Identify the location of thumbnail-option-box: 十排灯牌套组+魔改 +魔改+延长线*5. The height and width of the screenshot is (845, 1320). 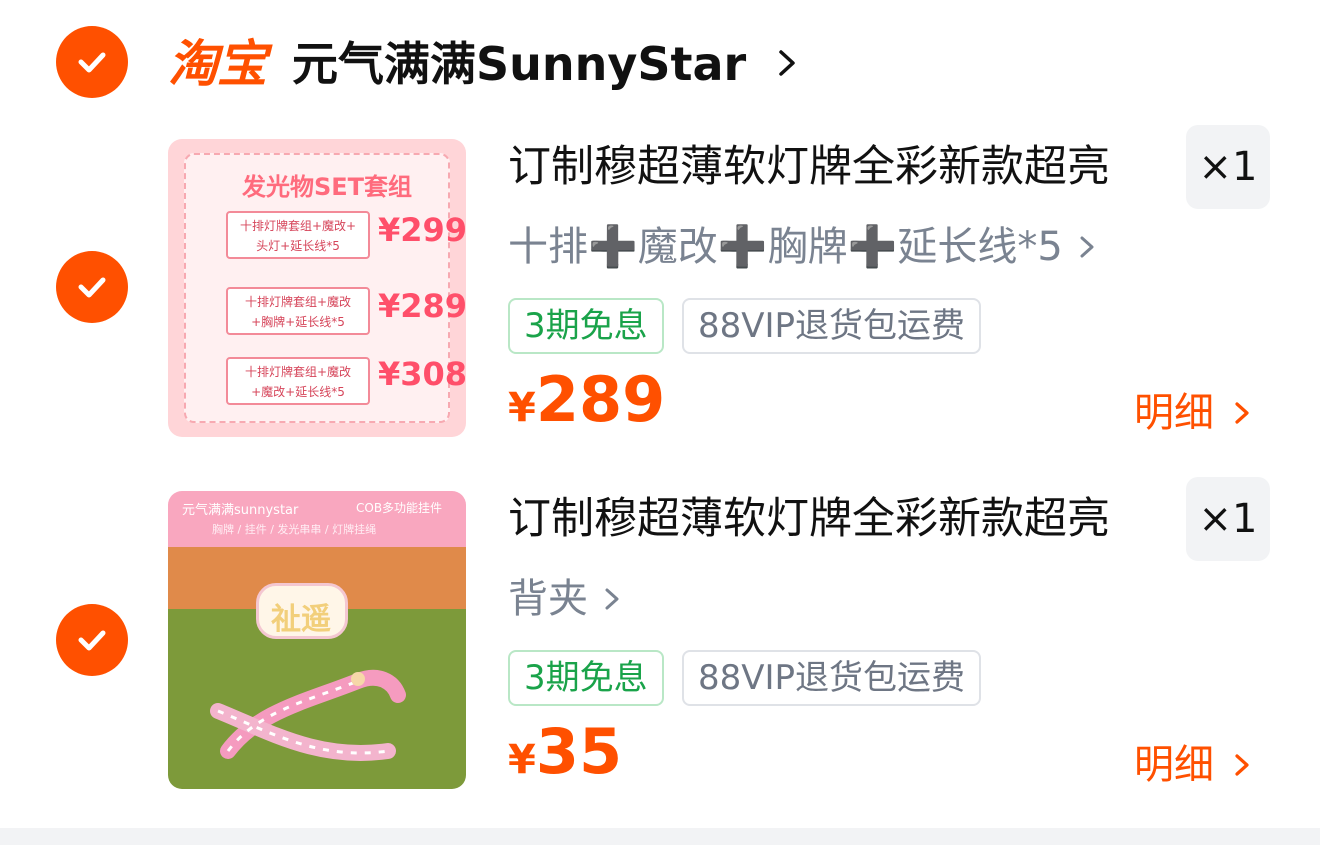
(298, 381).